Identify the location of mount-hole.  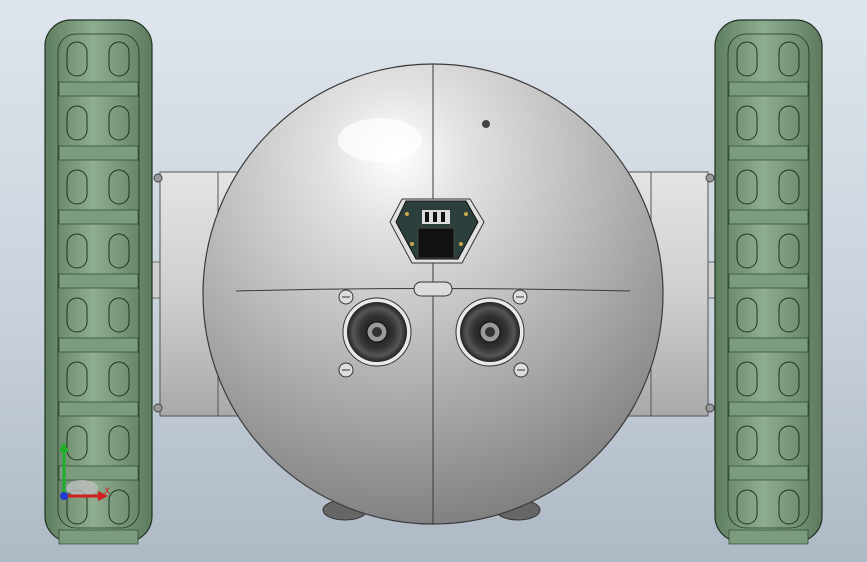
(486, 124).